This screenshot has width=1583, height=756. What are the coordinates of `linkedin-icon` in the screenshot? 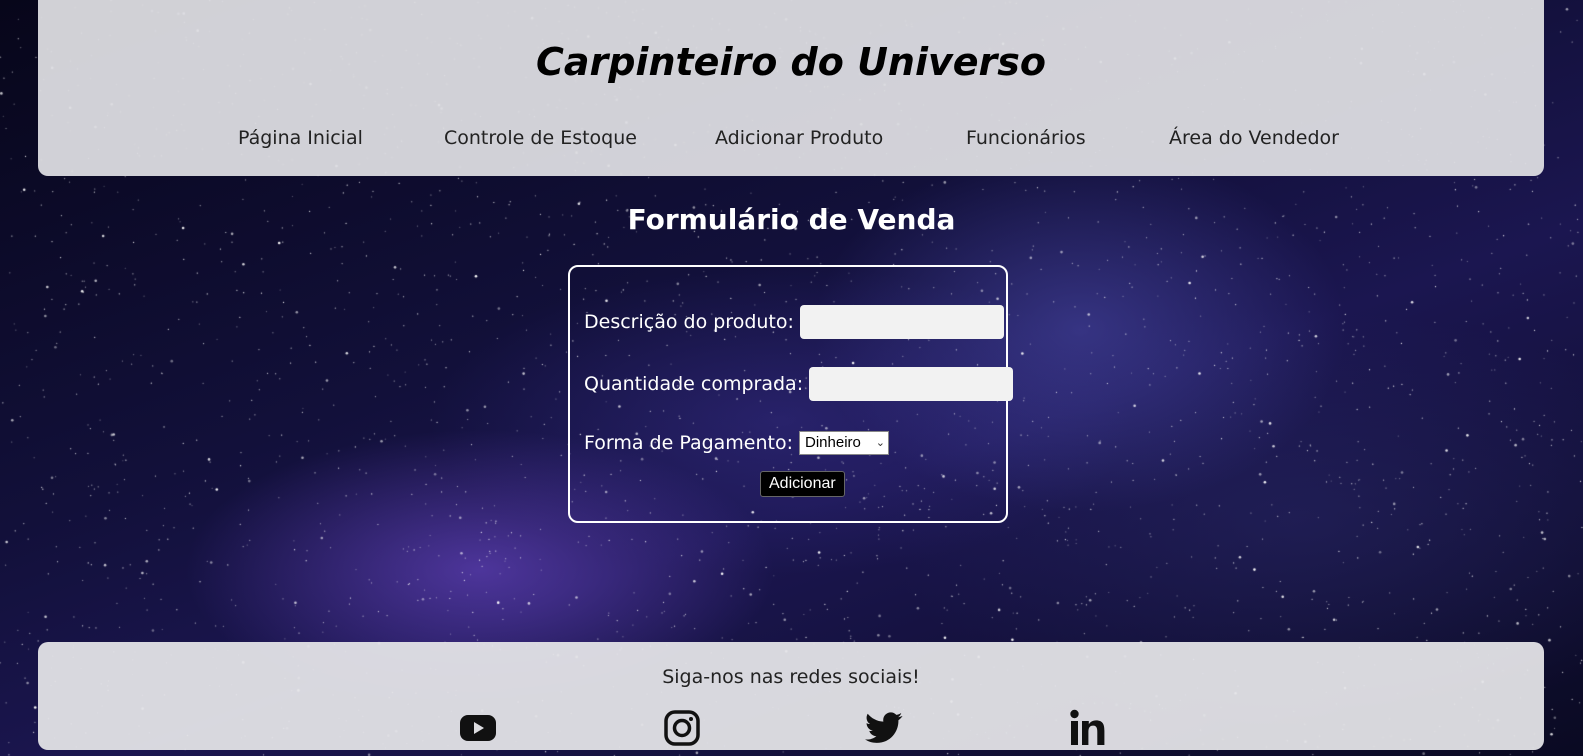 It's located at (1087, 727).